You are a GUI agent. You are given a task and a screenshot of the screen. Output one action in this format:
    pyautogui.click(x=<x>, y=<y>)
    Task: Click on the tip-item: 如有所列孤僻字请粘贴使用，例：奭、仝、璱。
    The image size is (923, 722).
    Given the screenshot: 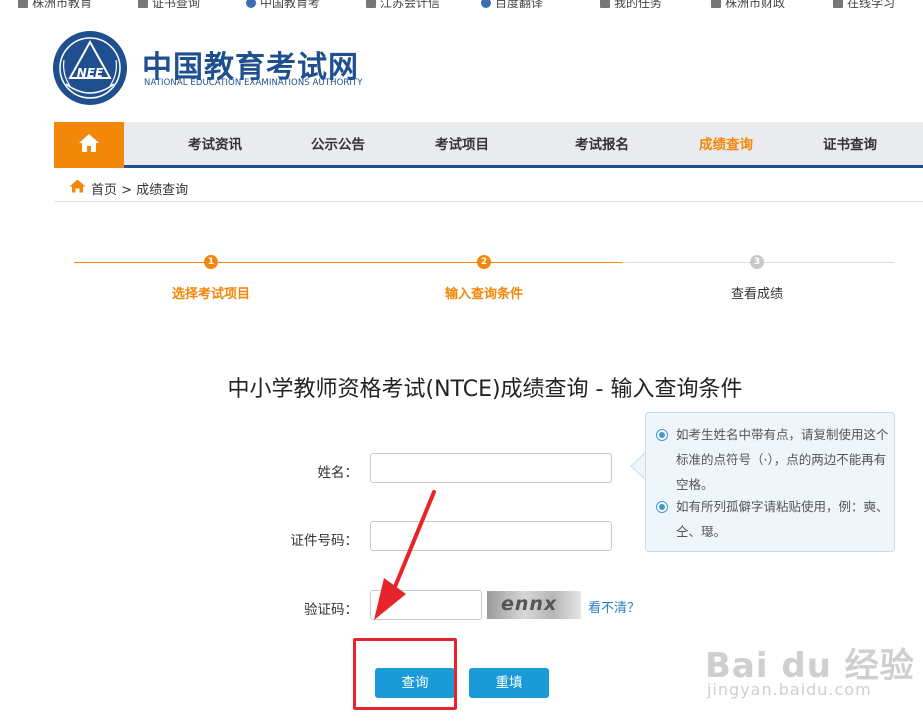 What is the action you would take?
    pyautogui.click(x=774, y=519)
    